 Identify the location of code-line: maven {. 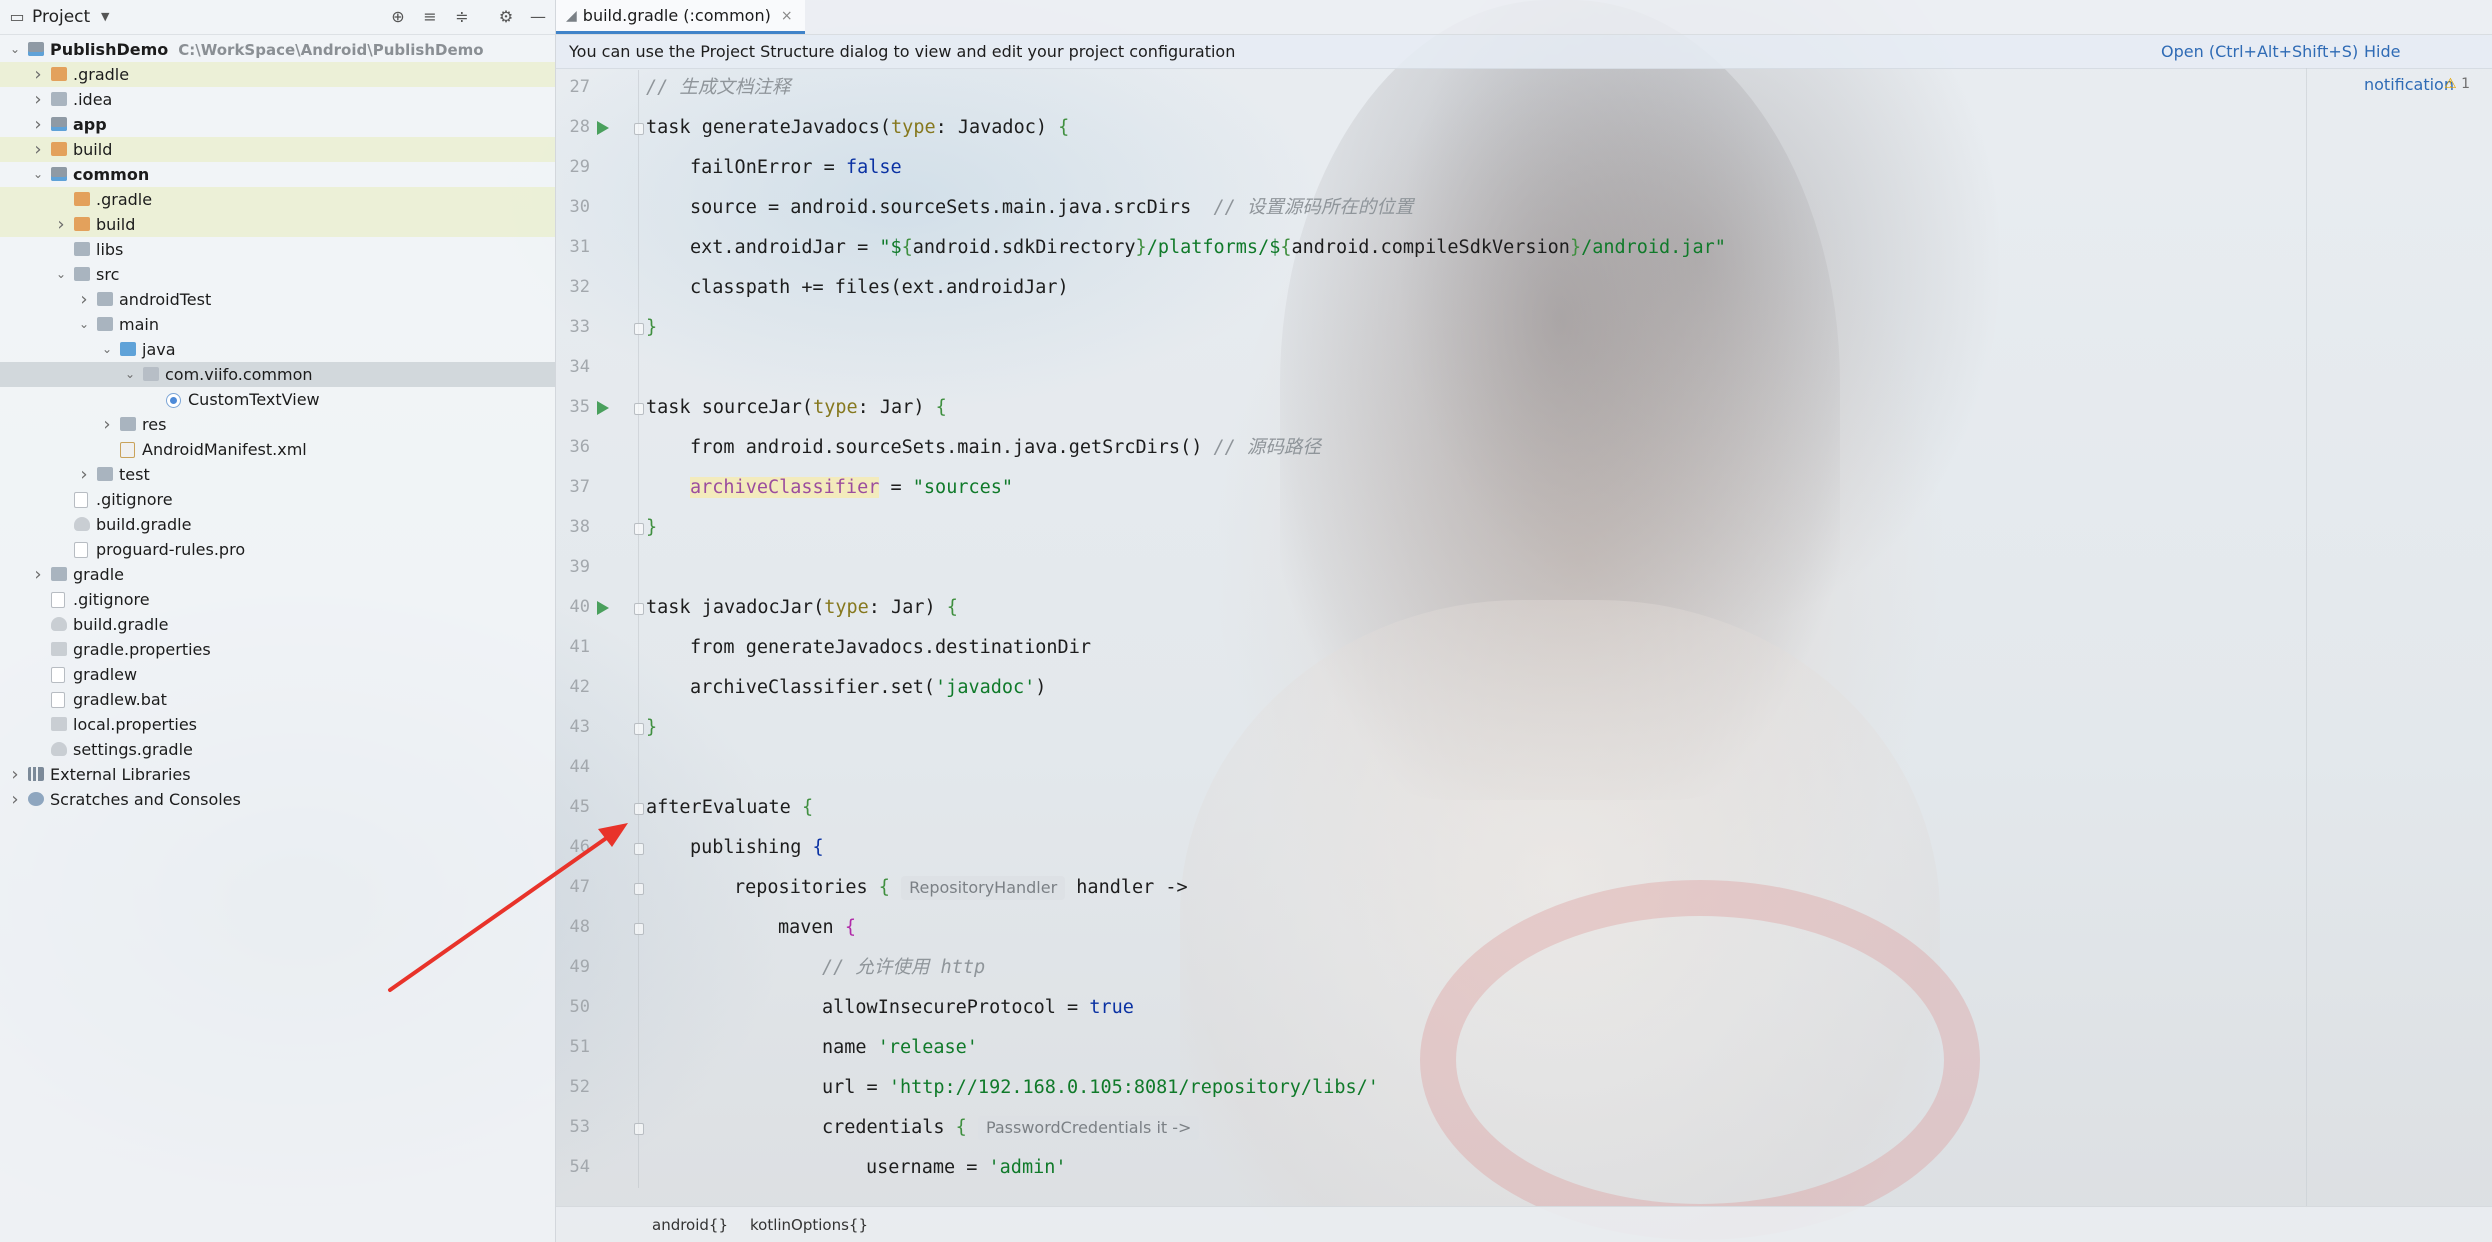
(817, 928).